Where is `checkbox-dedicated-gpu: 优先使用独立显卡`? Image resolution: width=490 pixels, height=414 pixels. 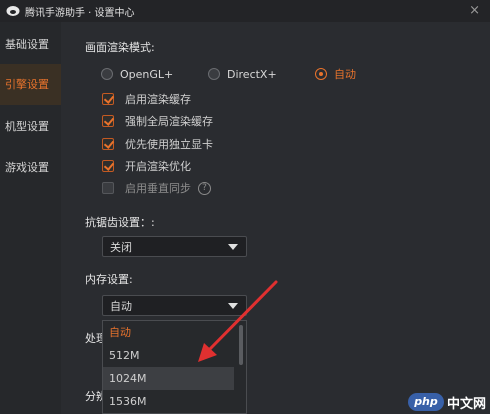
checkbox-dedicated-gpu: 优先使用独立显卡 is located at coordinates (157, 144).